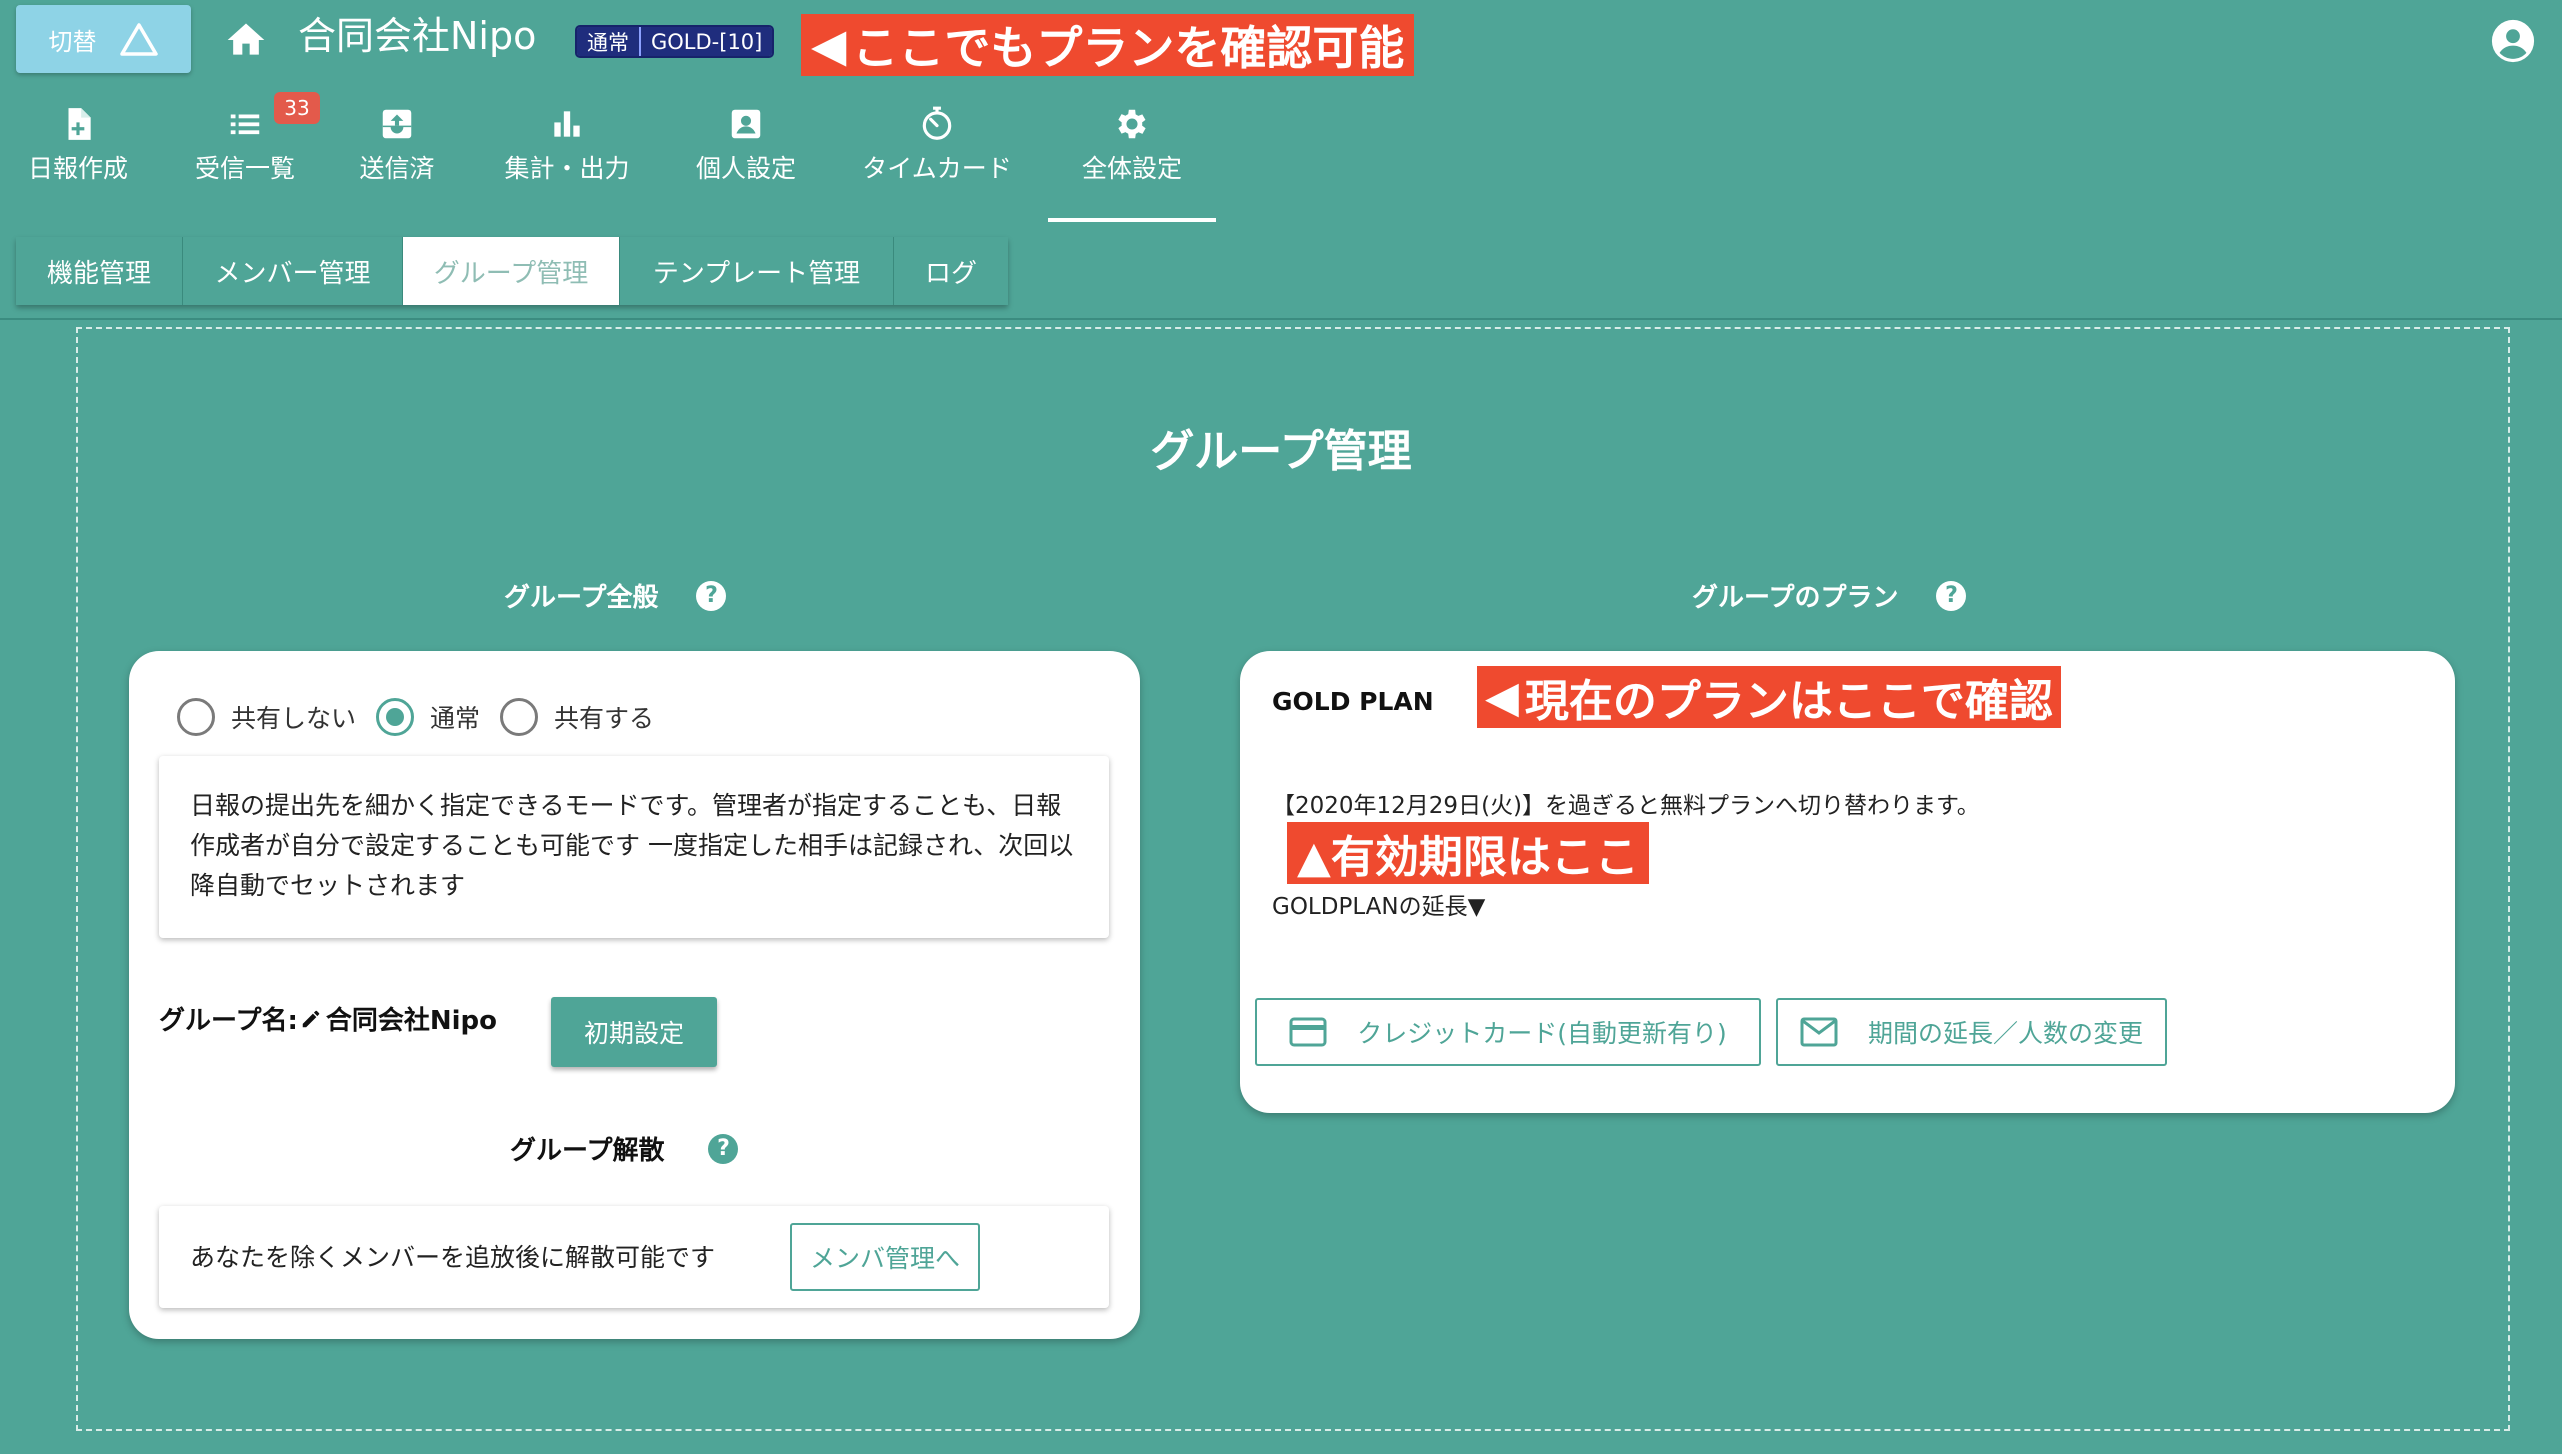 The image size is (2562, 1454). Describe the element at coordinates (397, 124) in the screenshot. I see `inbox-upload-icon` at that location.